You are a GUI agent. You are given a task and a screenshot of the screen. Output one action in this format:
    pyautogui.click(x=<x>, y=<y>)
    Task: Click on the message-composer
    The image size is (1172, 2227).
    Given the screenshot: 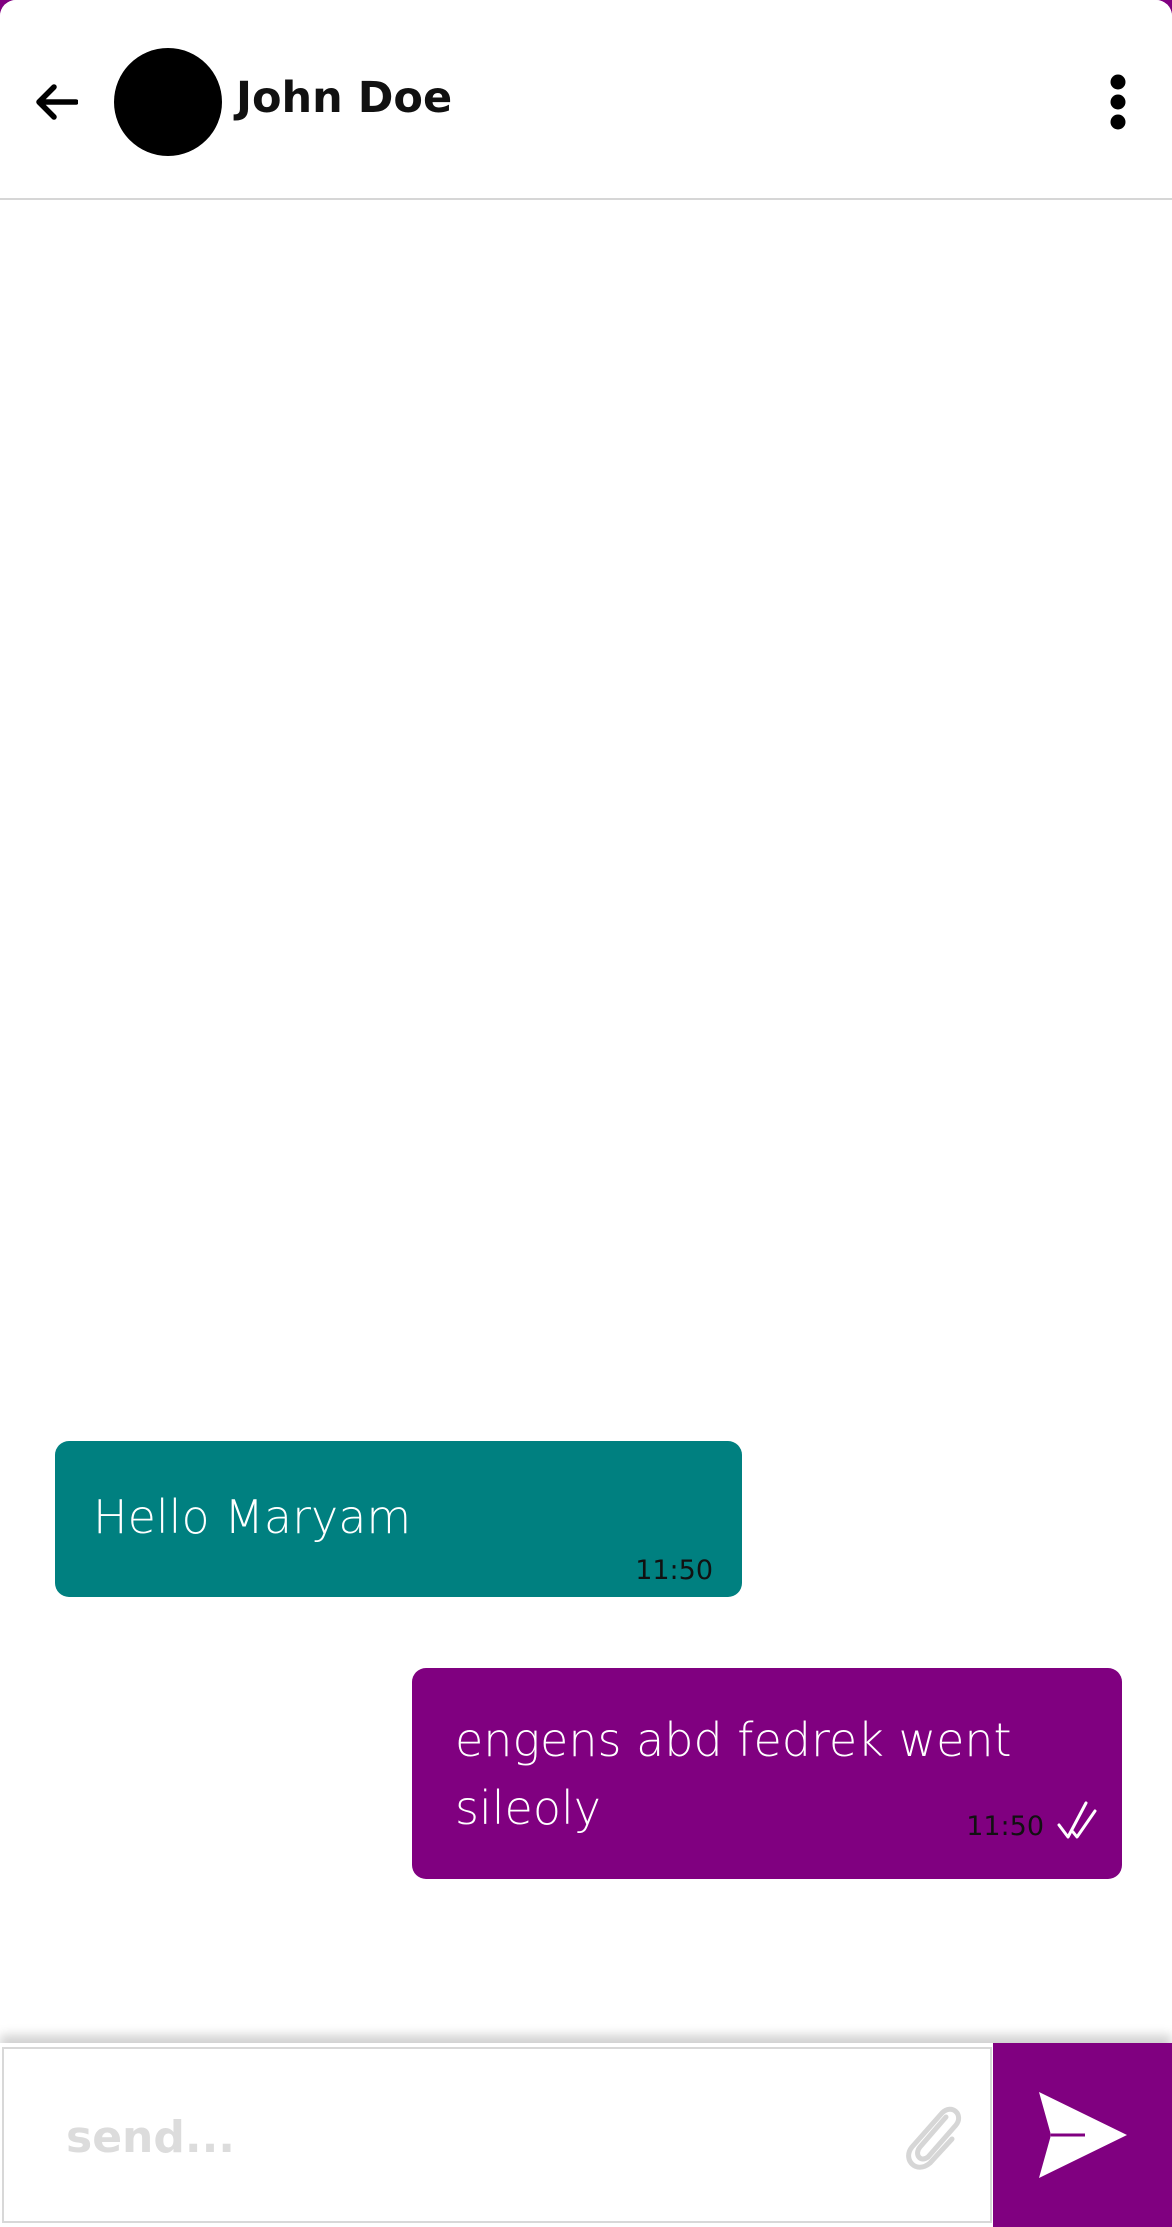 What is the action you would take?
    pyautogui.click(x=586, y=2135)
    